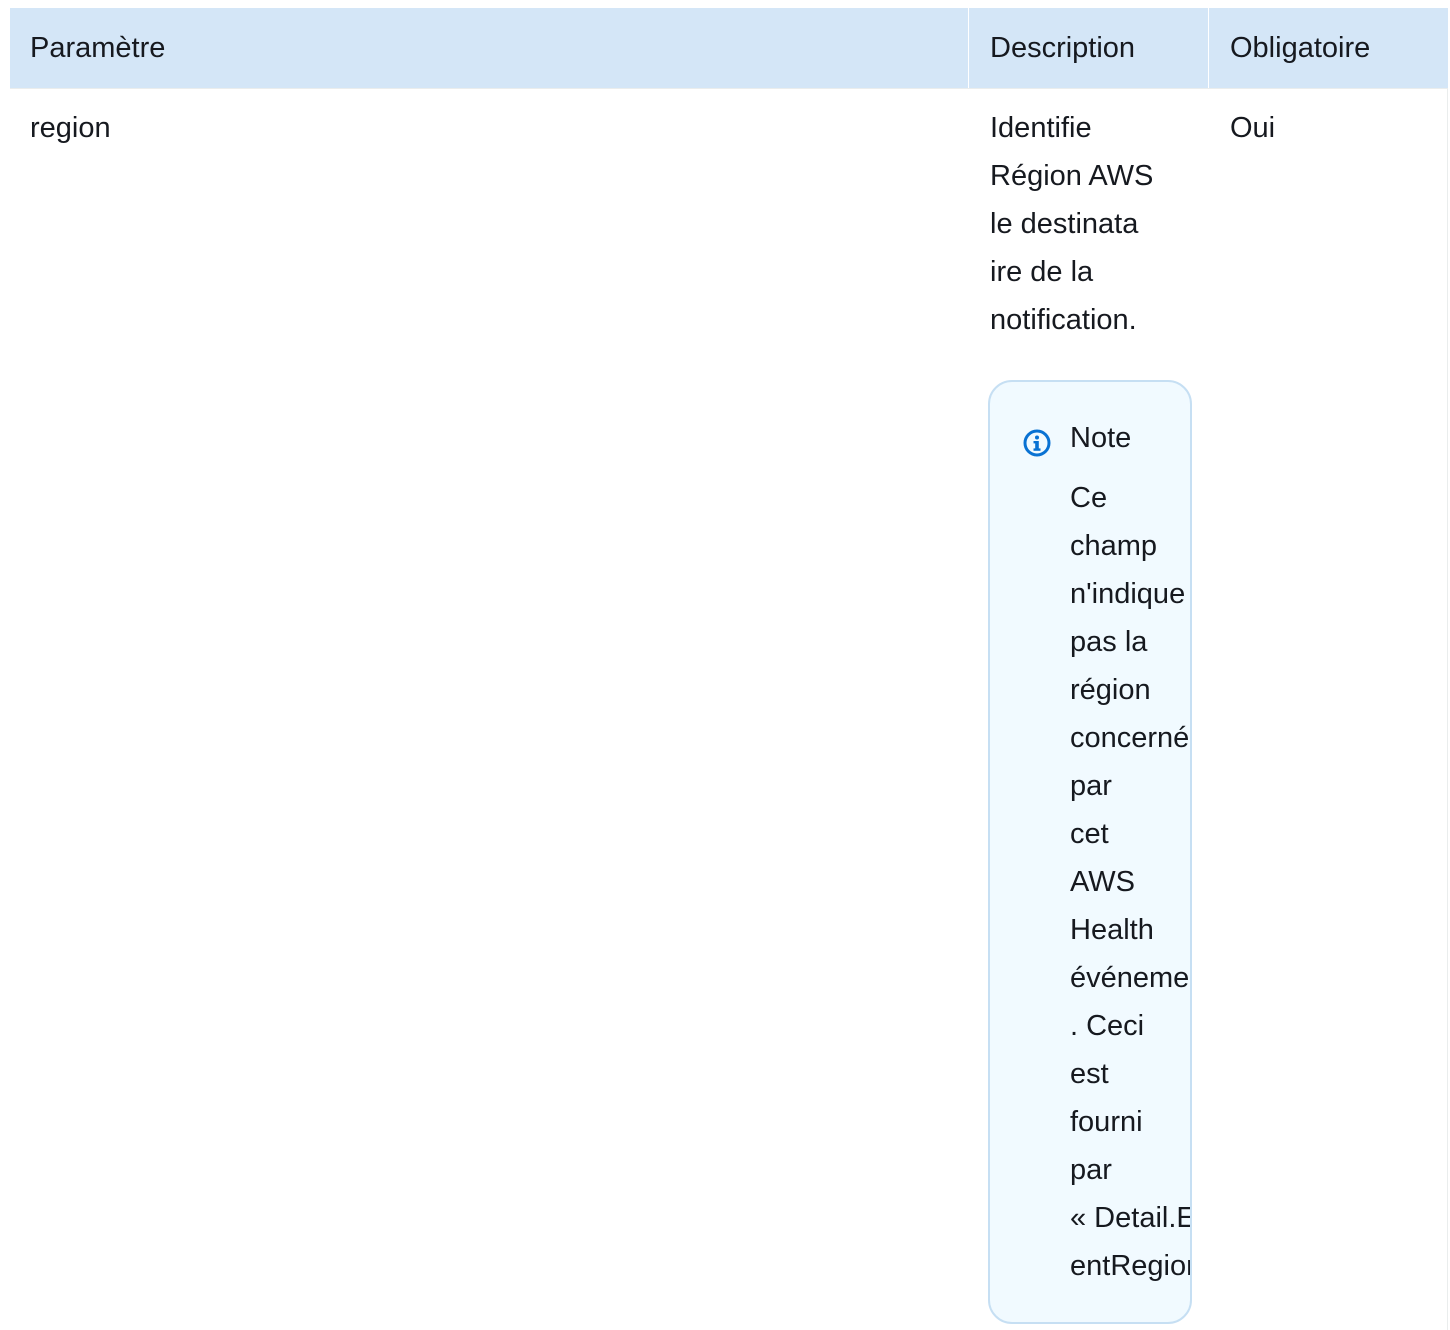  Describe the element at coordinates (1072, 176) in the screenshot. I see `description-line: Région AWS` at that location.